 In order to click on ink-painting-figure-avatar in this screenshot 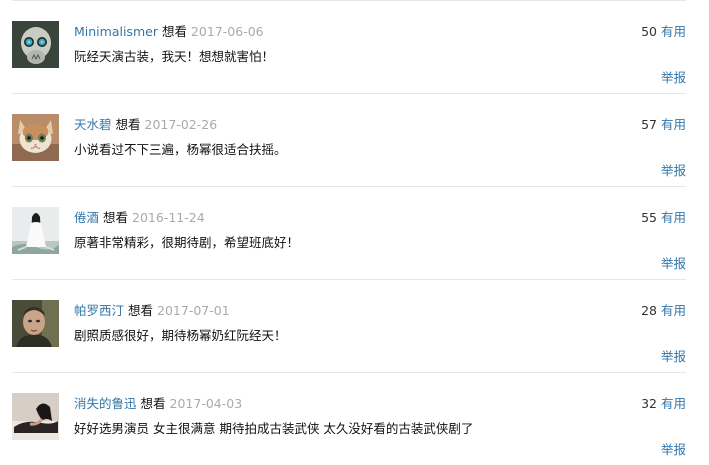, I will do `click(35, 230)`.